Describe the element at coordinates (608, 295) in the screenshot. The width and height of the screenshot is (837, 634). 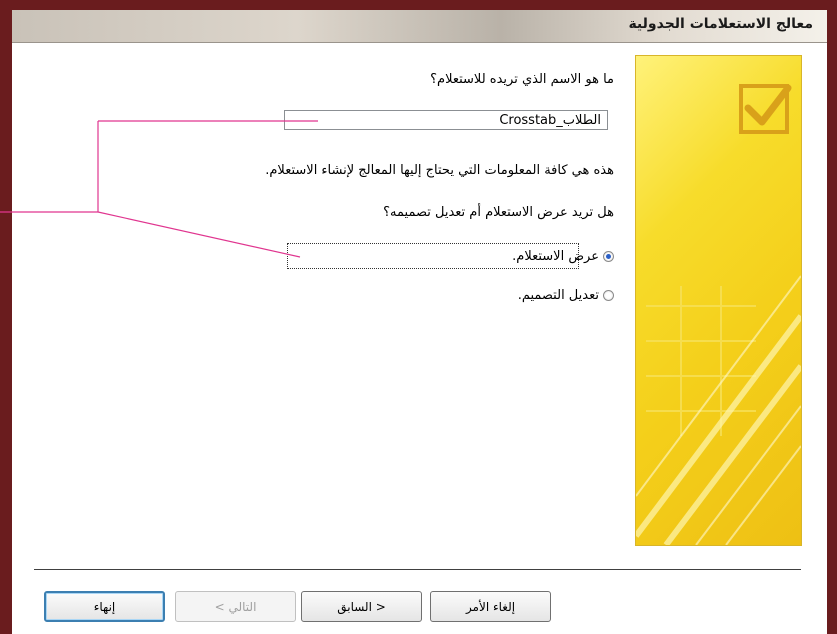
I see `radio-button-unchecked` at that location.